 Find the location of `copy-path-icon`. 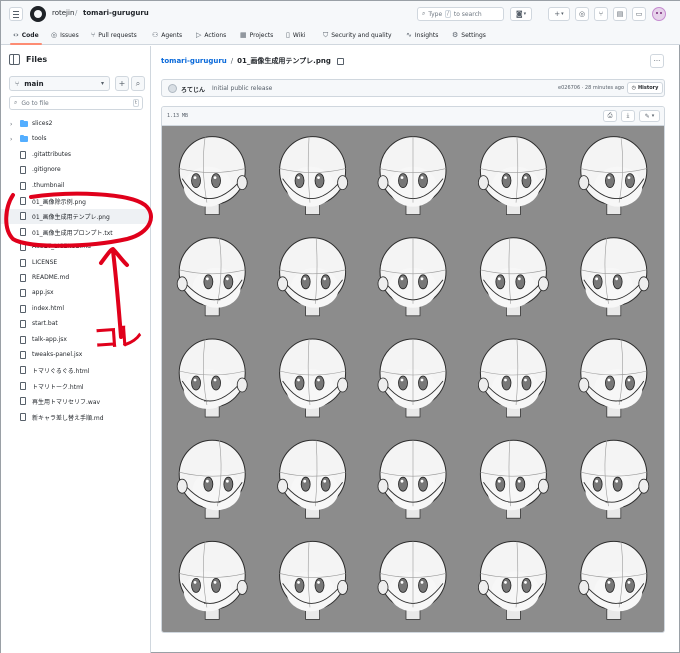

copy-path-icon is located at coordinates (340, 61).